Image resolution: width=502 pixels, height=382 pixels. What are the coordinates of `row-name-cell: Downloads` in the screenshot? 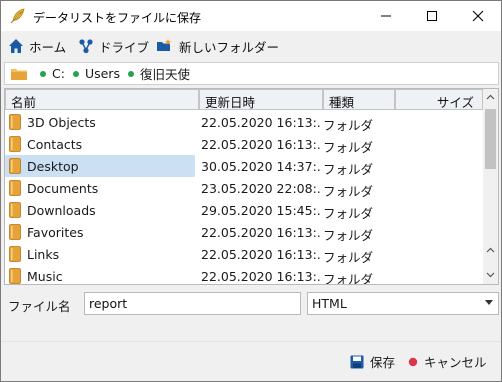 It's located at (100, 210).